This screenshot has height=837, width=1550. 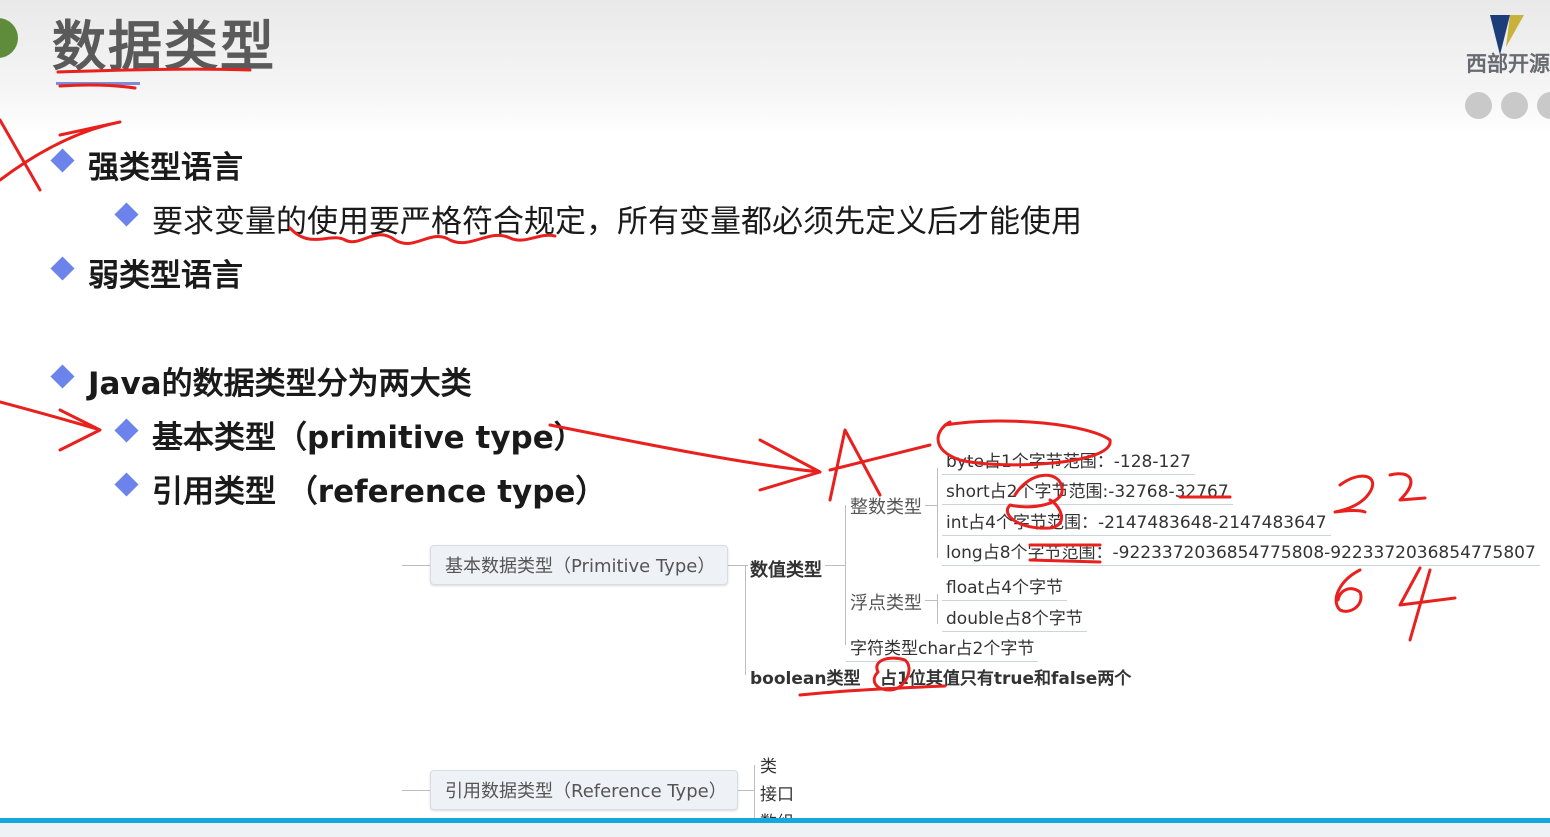 What do you see at coordinates (775, 830) in the screenshot?
I see `bottom-strip` at bounding box center [775, 830].